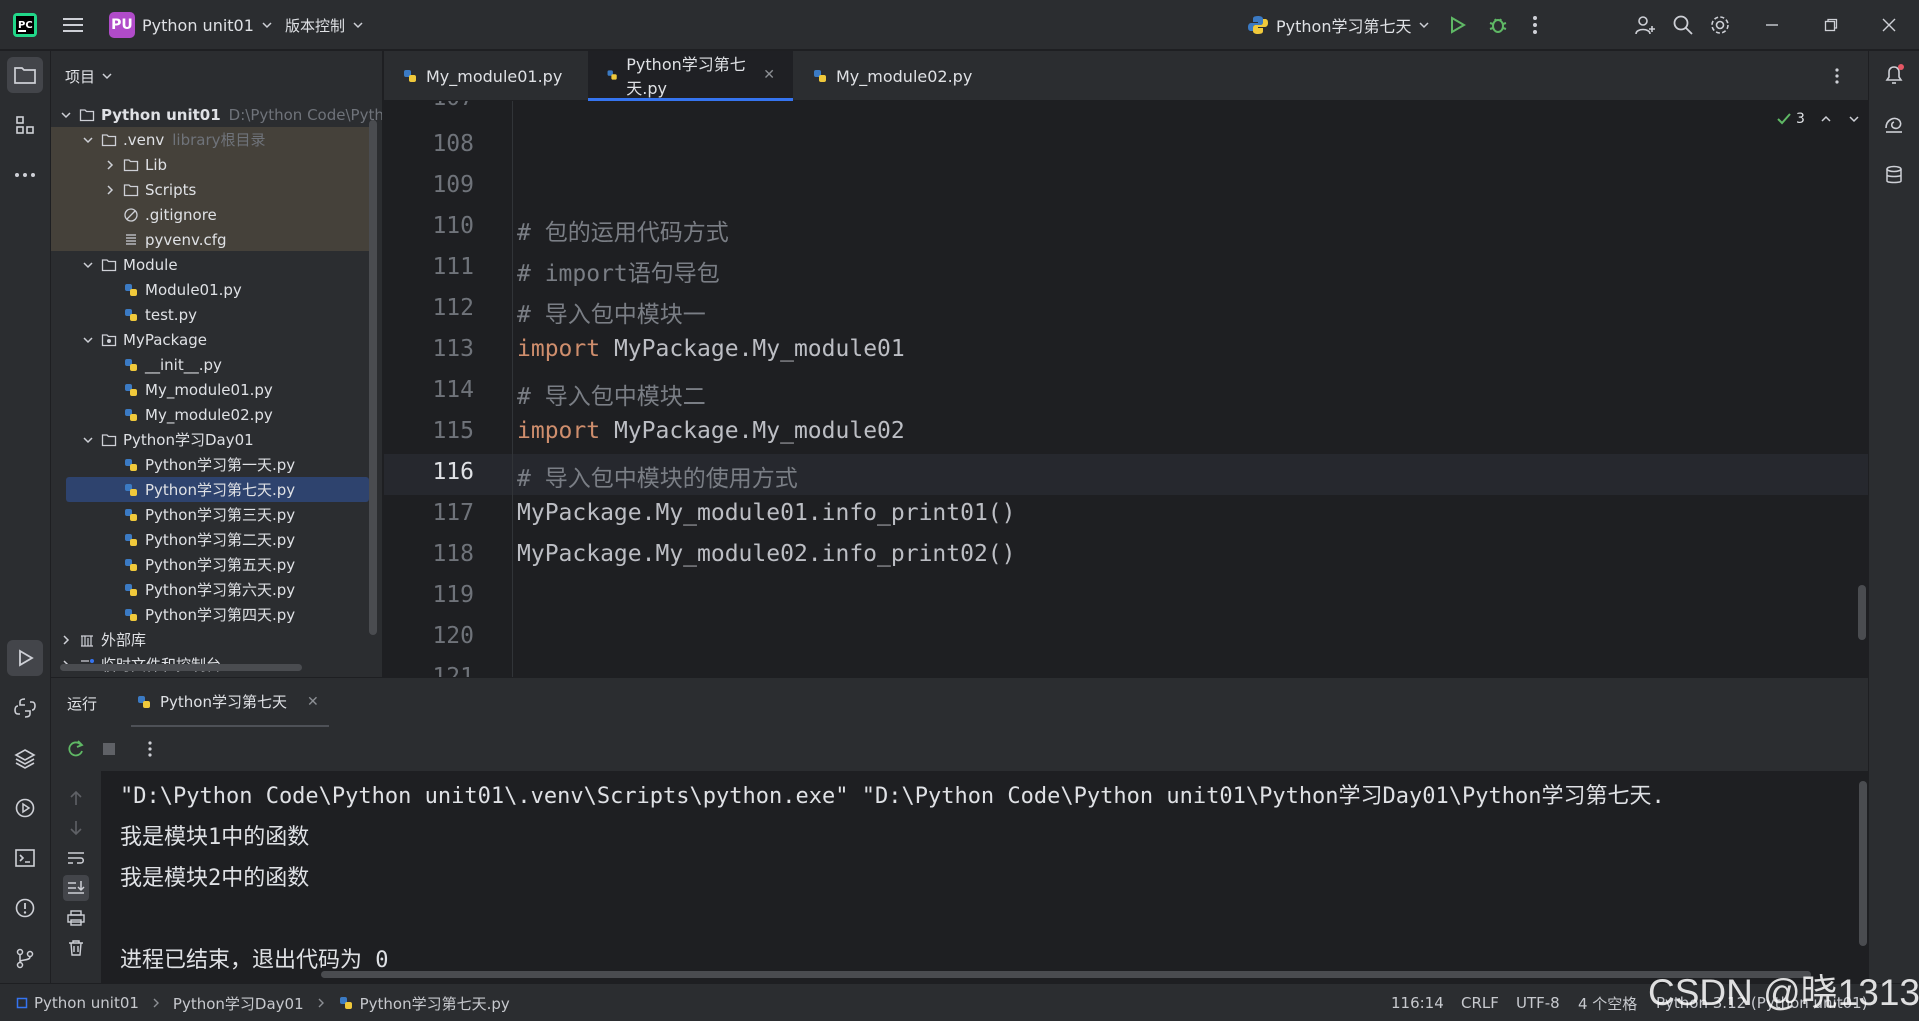 The height and width of the screenshot is (1021, 1919). What do you see at coordinates (1720, 25) in the screenshot?
I see `settings-button` at bounding box center [1720, 25].